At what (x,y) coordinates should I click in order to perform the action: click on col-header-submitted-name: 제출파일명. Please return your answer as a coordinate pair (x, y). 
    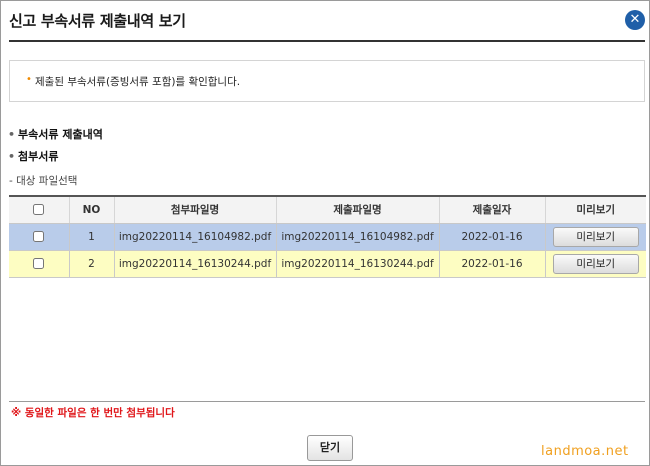
    Looking at the image, I should click on (357, 209).